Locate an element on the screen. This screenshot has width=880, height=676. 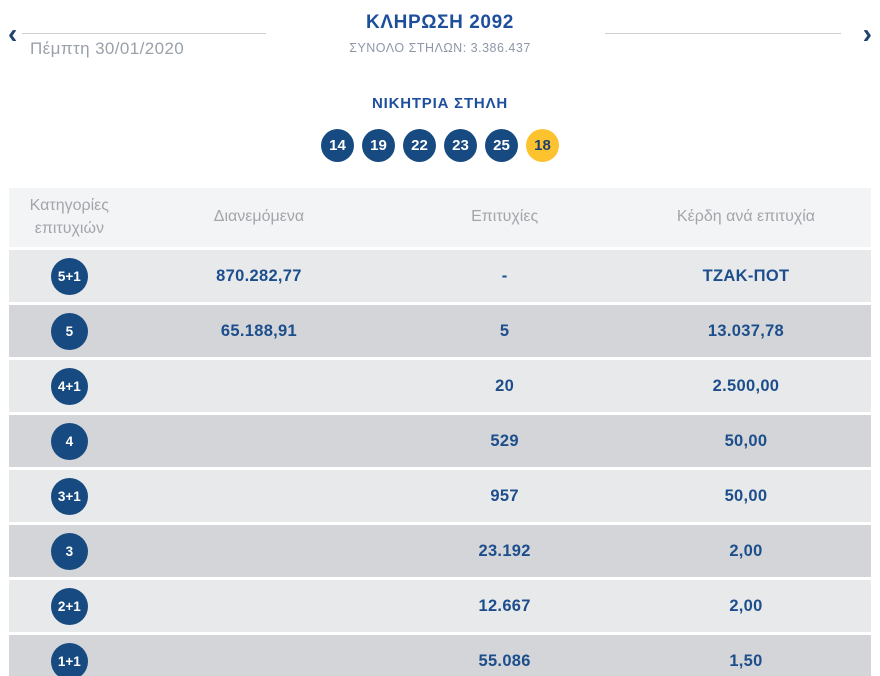
winners-cell: 12.667 is located at coordinates (504, 605).